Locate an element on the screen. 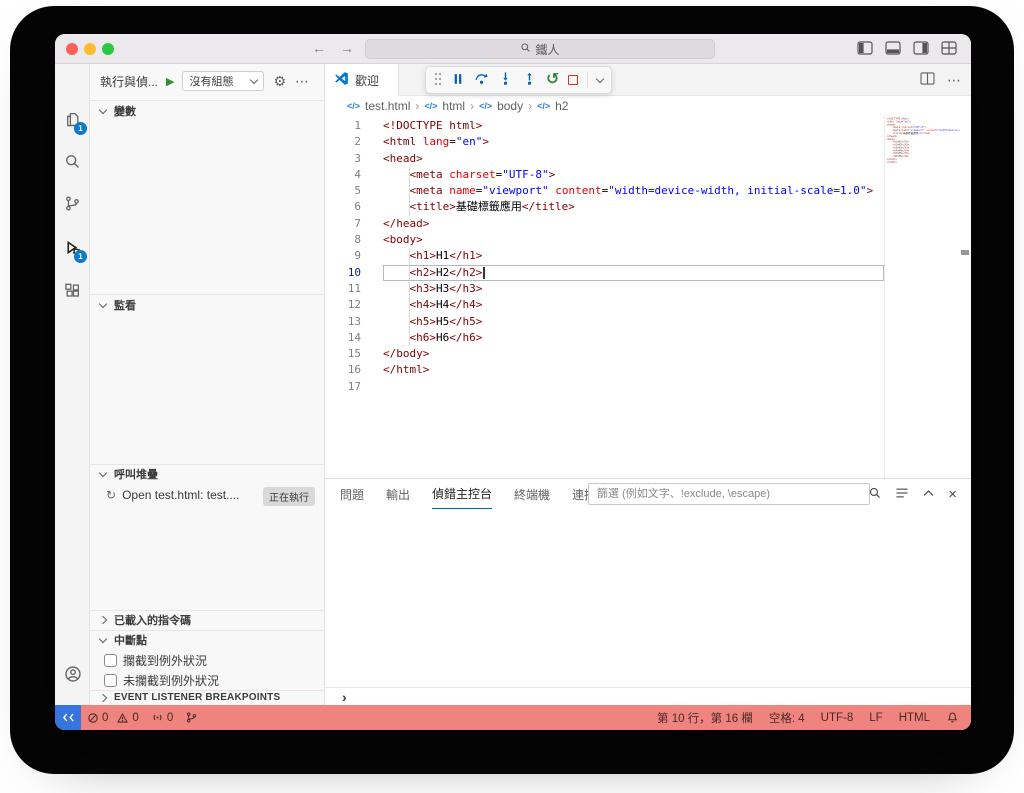 This screenshot has height=793, width=1024. tab-debug-console: 偵錯主控台 is located at coordinates (462, 494).